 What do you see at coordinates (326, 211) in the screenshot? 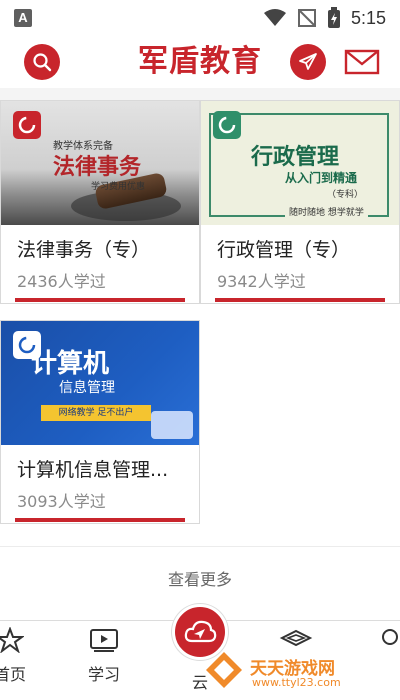
I see `cover-footer: 随时随地 想学就学` at bounding box center [326, 211].